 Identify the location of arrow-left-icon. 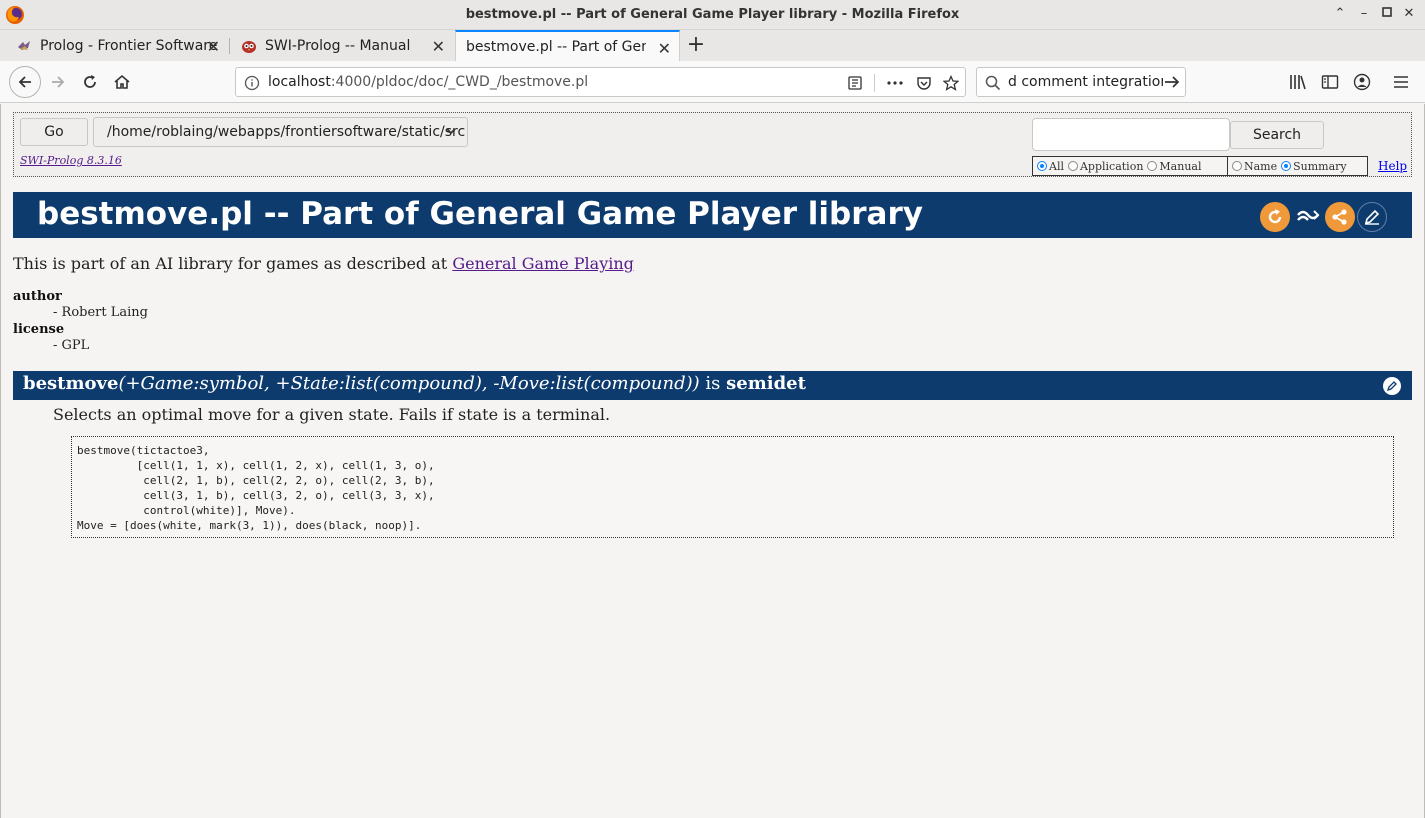
(24, 82).